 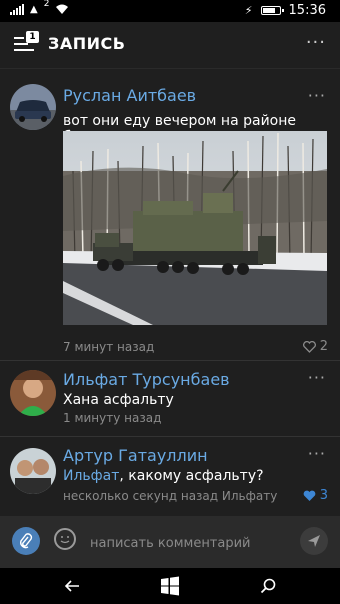 What do you see at coordinates (87, 43) in the screenshot?
I see `page-title: ЗАПИСЬ` at bounding box center [87, 43].